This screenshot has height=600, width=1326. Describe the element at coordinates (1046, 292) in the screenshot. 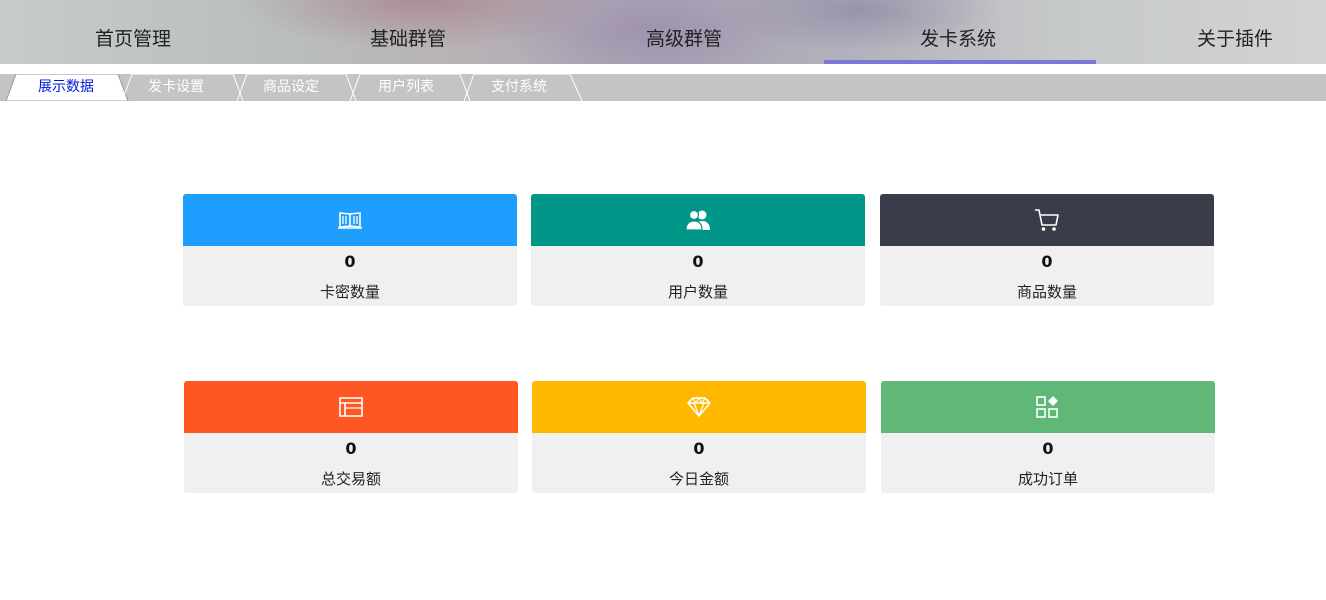

I see `stat-label: 商品数量` at that location.